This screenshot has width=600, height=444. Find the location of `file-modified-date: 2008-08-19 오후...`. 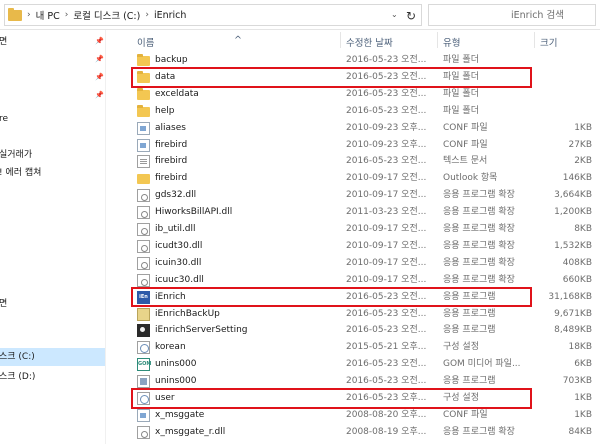

file-modified-date: 2008-08-19 오후... is located at coordinates (386, 431).